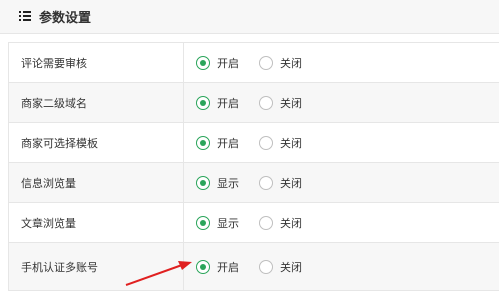 This screenshot has width=499, height=291. Describe the element at coordinates (158, 273) in the screenshot. I see `red-arrow-annotation` at that location.